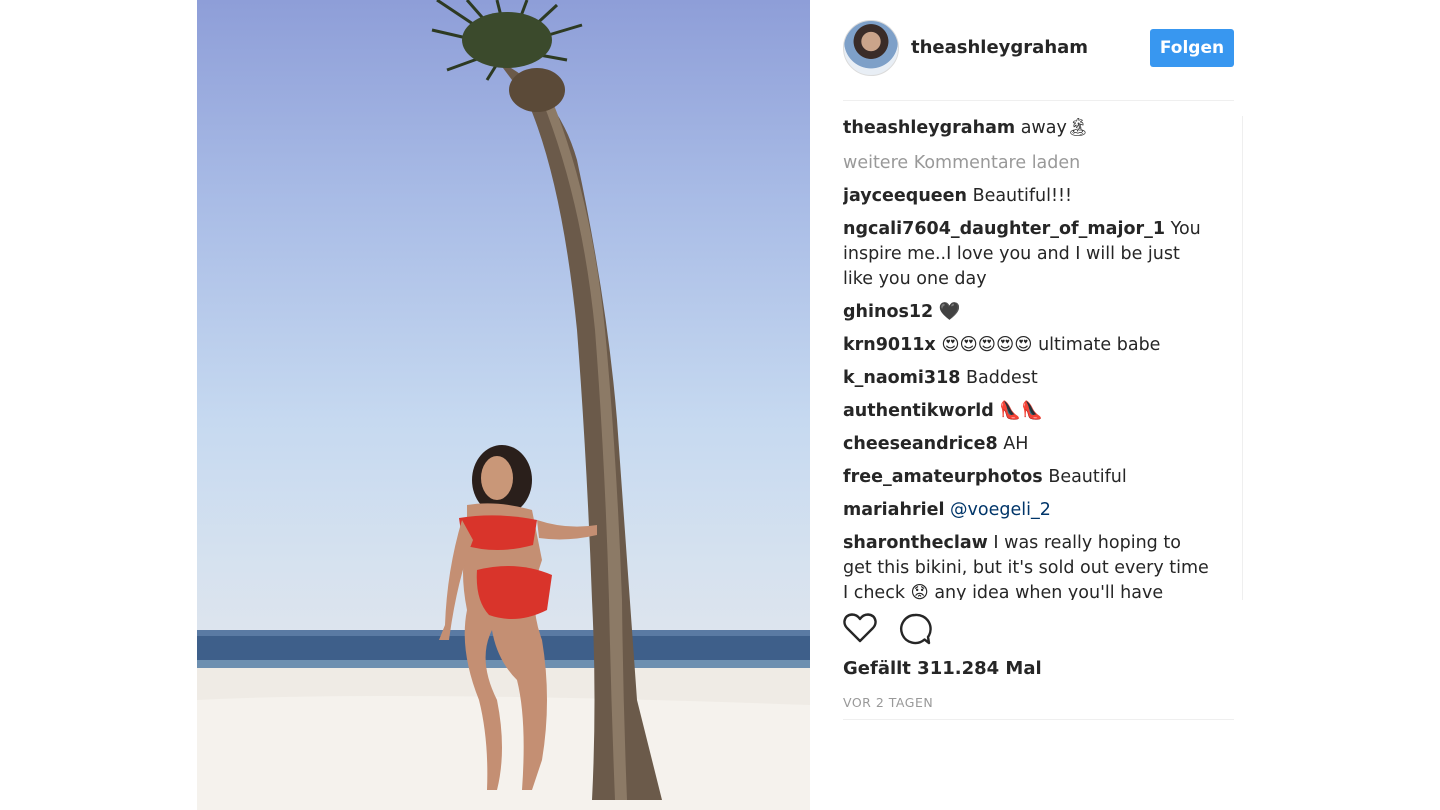 The image size is (1440, 810). I want to click on comment-item: jayceequeen Beautiful!!!, so click(1028, 196).